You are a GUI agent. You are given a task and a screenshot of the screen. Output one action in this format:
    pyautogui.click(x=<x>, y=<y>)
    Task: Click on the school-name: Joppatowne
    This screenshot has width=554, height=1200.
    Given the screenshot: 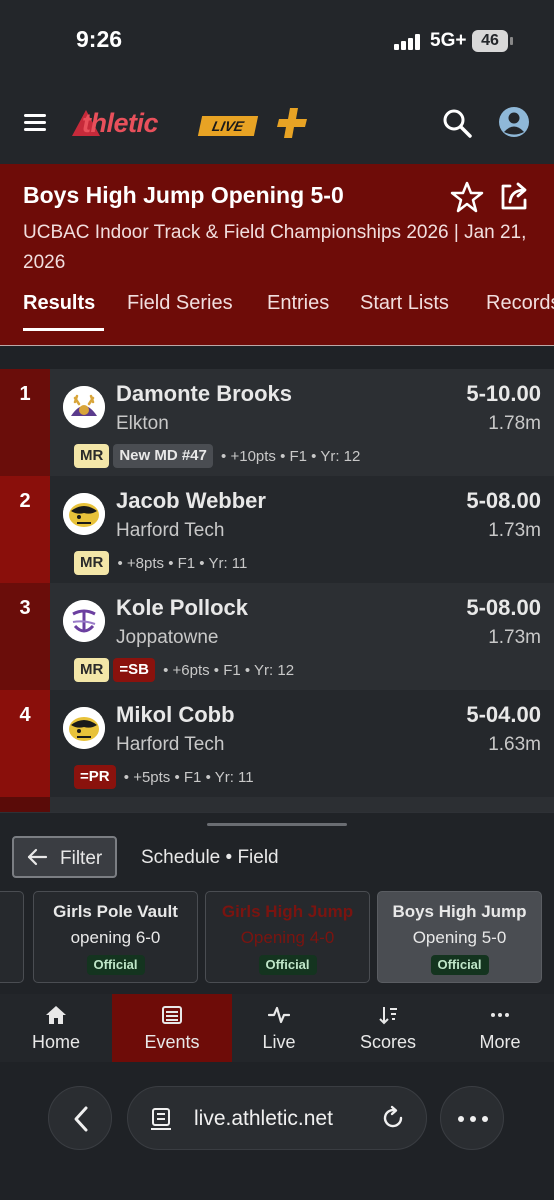 What is the action you would take?
    pyautogui.click(x=167, y=638)
    